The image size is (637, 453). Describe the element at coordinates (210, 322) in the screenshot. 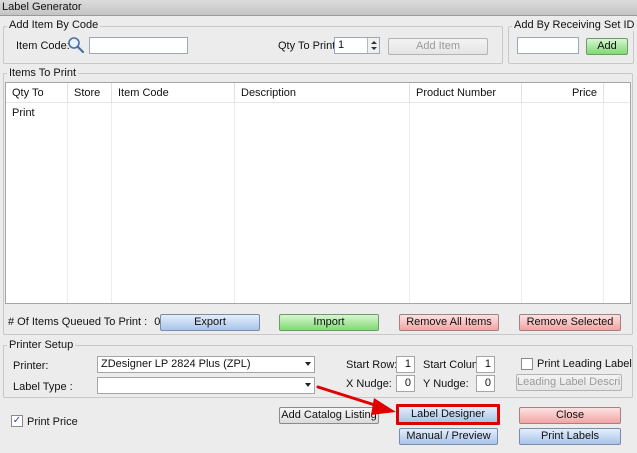

I see `export-button: Export` at that location.